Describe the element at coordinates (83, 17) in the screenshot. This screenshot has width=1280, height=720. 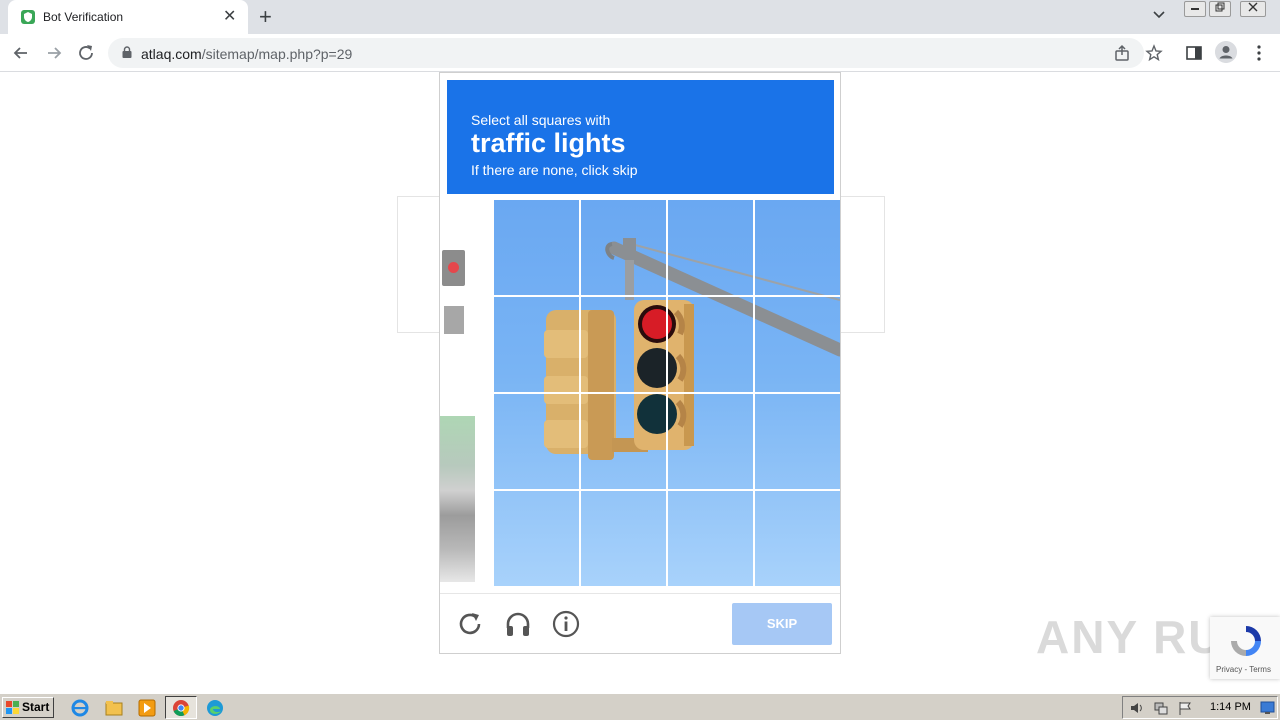
I see `tab-title: Bot Verification` at that location.